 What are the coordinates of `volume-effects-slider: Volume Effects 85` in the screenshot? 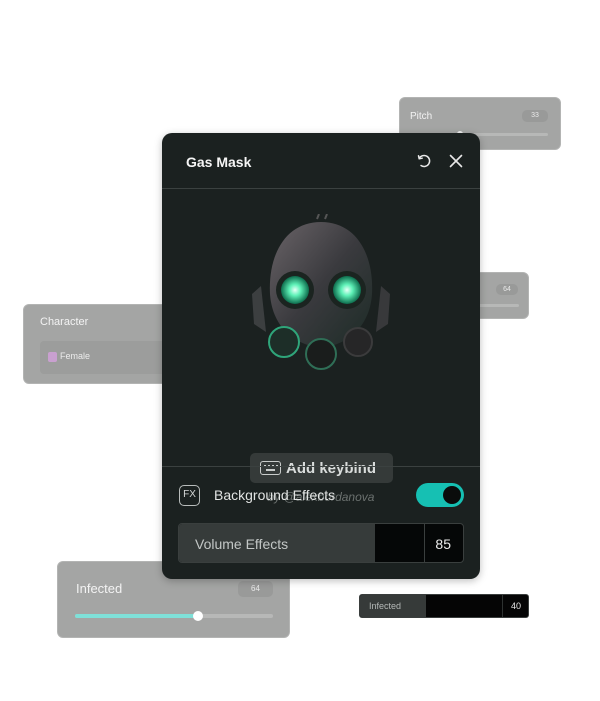 It's located at (321, 543).